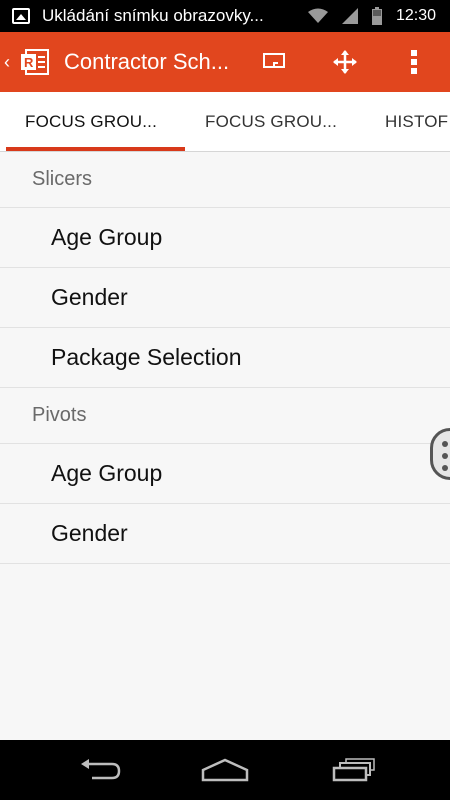  What do you see at coordinates (416, 121) in the screenshot?
I see `tab-history: HISTOF` at bounding box center [416, 121].